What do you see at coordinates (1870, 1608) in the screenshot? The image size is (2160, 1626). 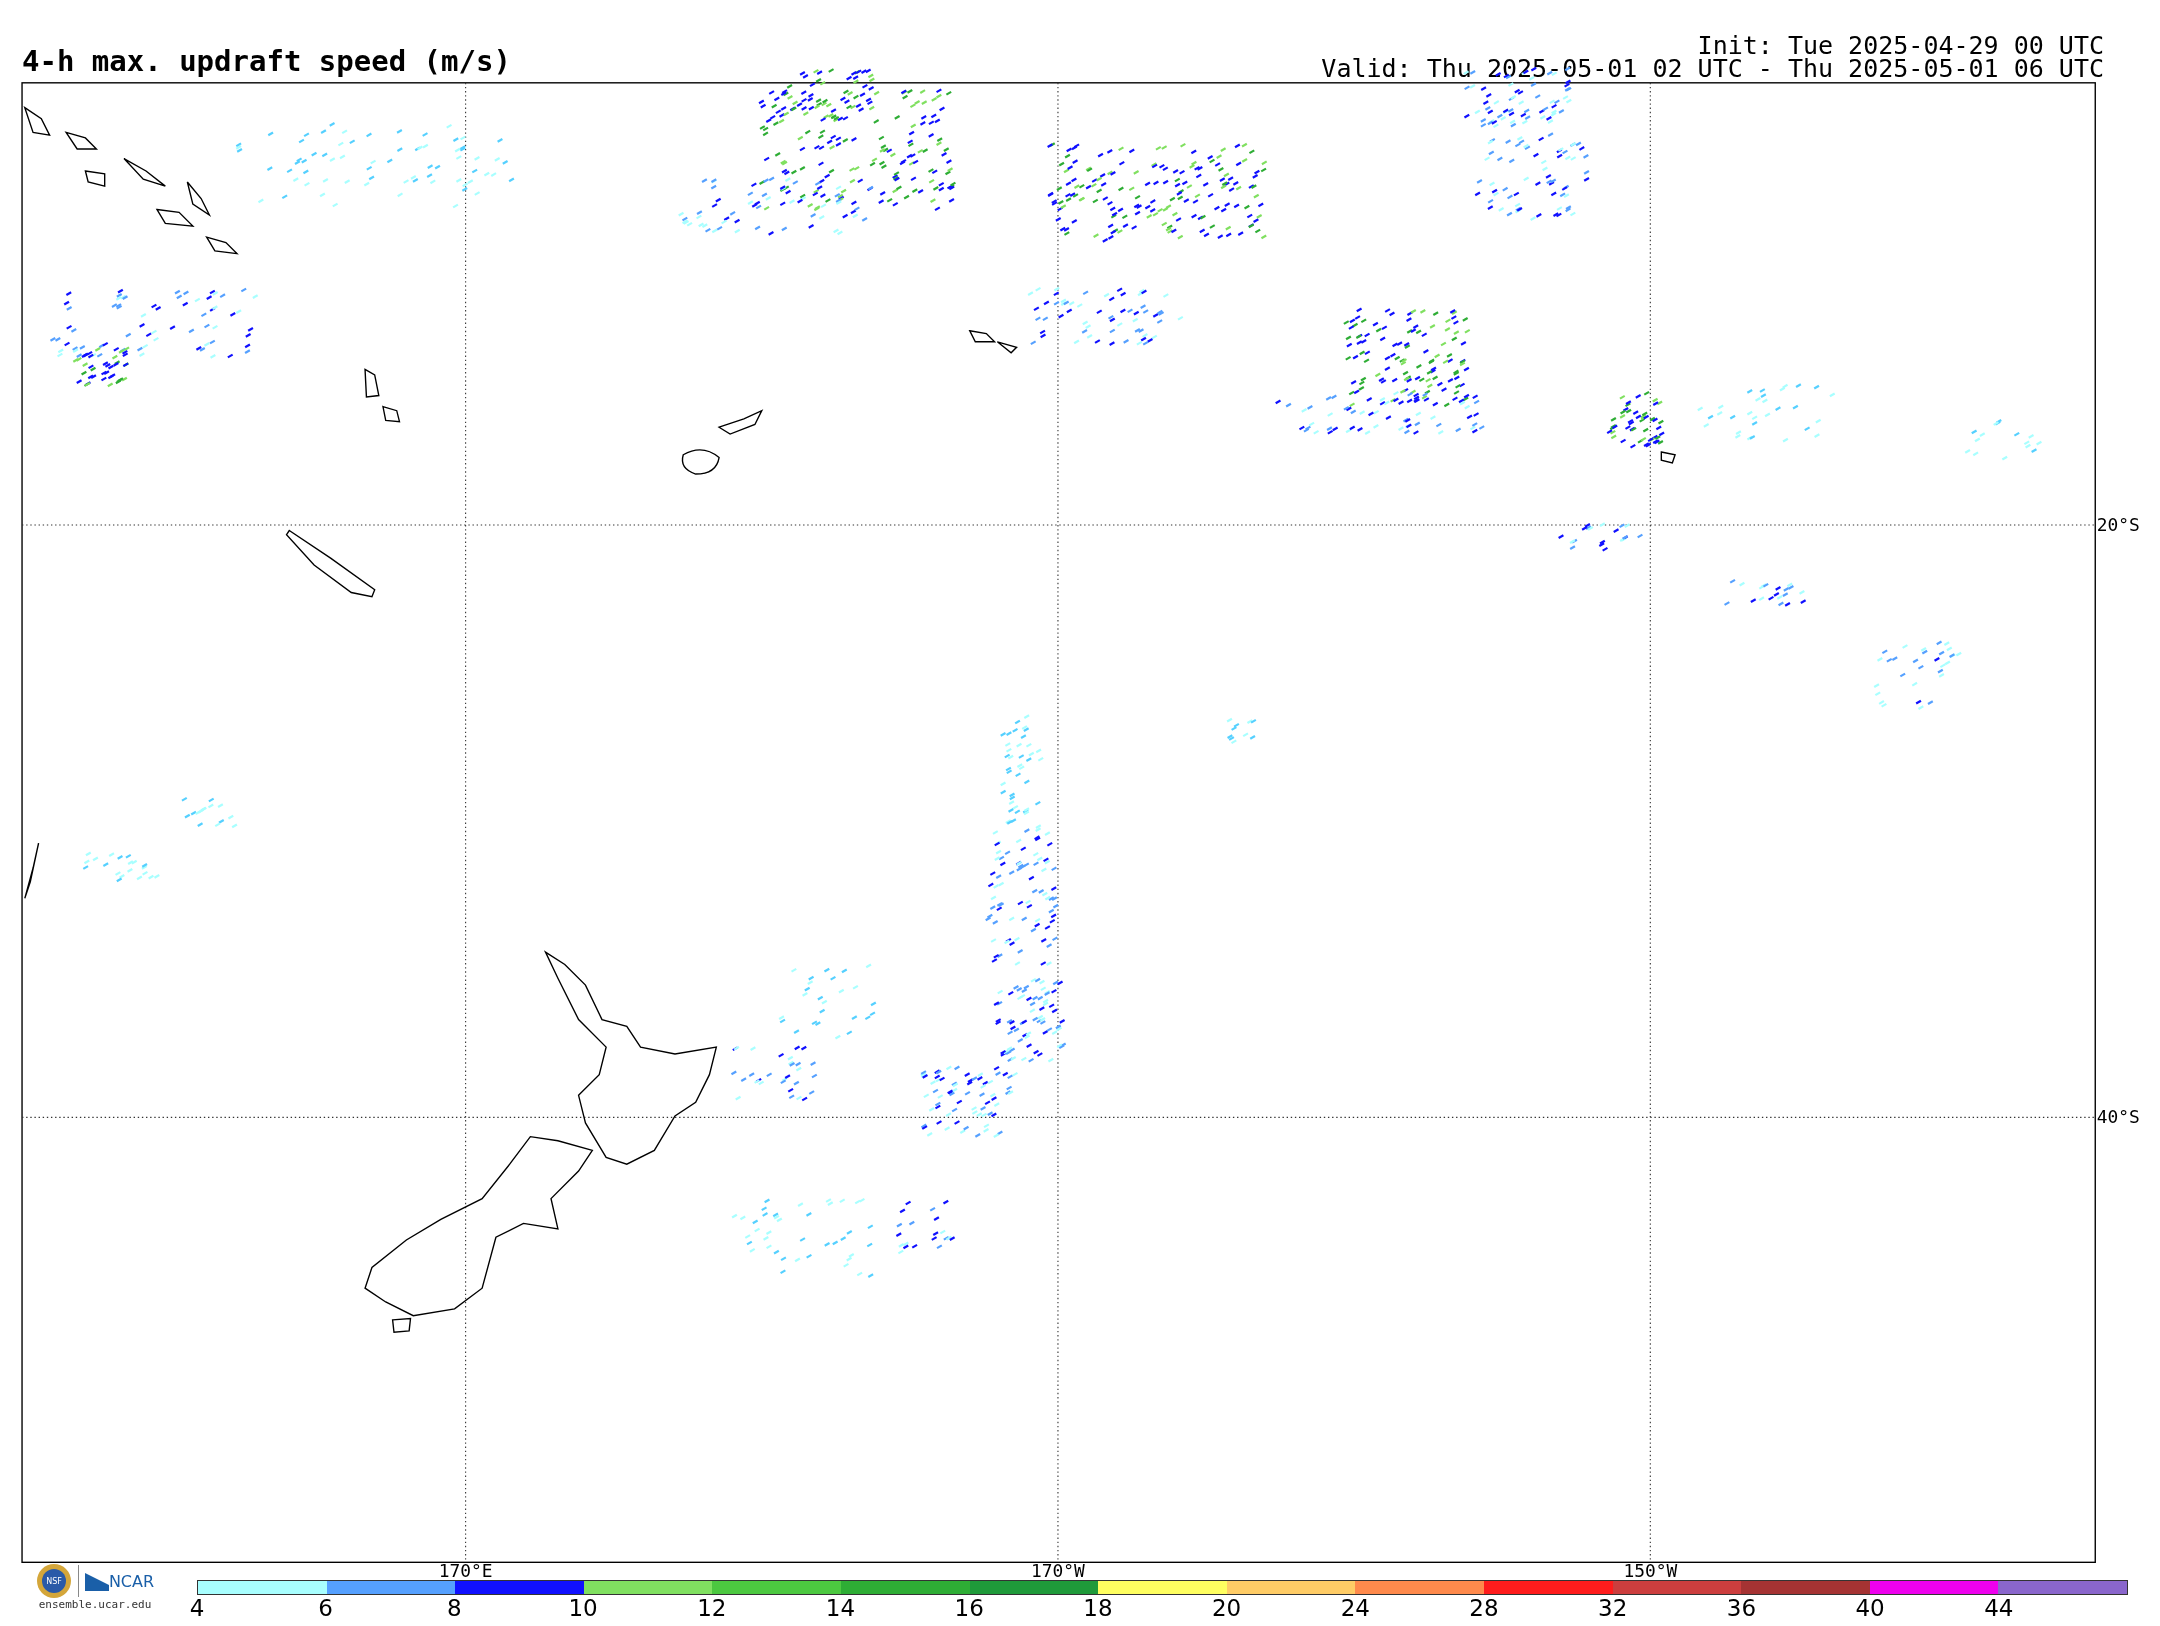 I see `colorbar-tick-label: 40` at bounding box center [1870, 1608].